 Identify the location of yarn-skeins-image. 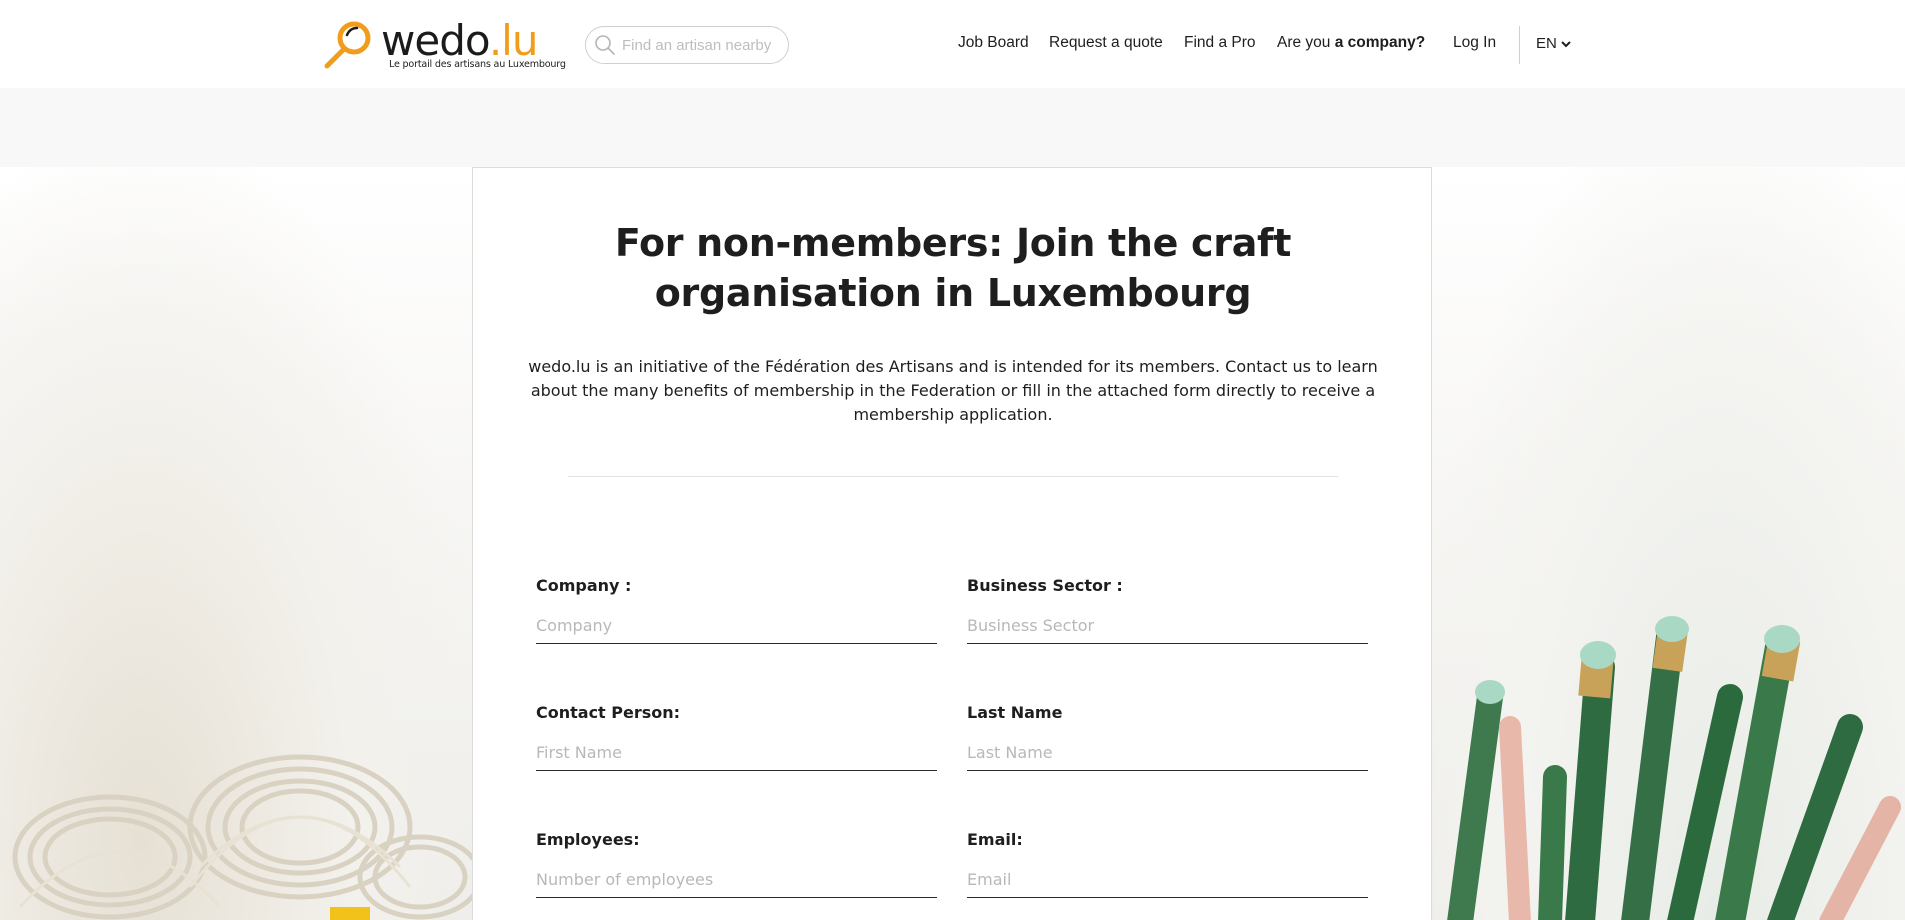
(246, 837).